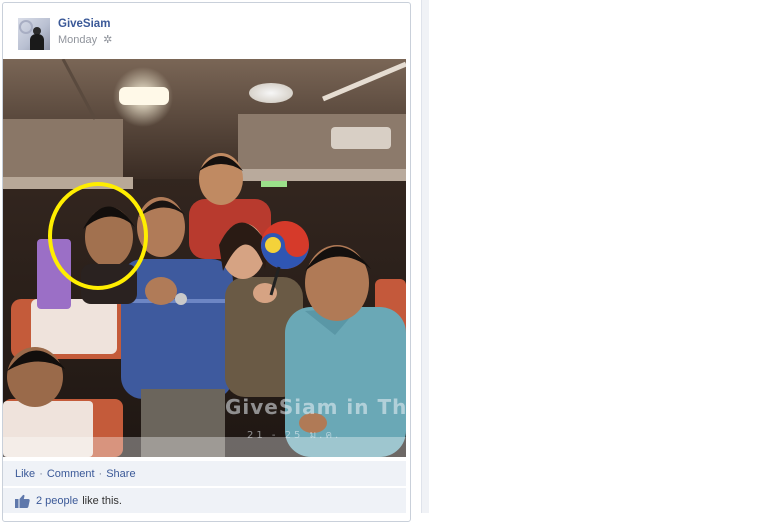 Image resolution: width=757 pixels, height=522 pixels. I want to click on gear-icon: ✲, so click(107, 40).